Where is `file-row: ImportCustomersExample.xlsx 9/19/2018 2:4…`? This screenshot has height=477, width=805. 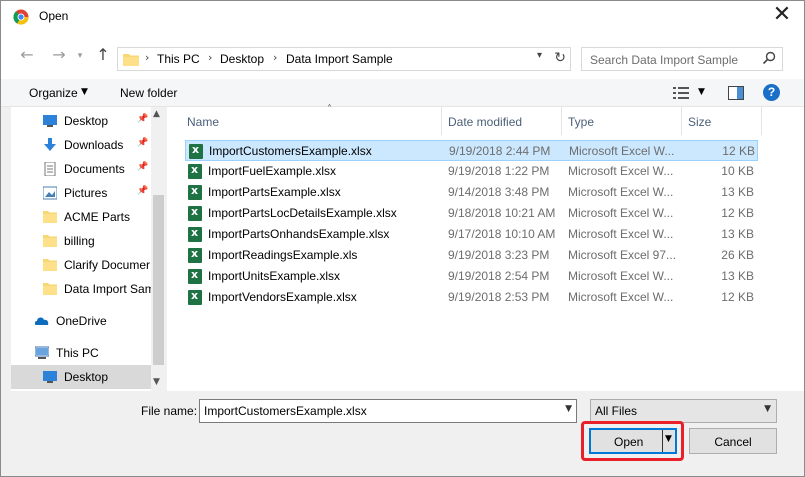 file-row: ImportCustomersExample.xlsx 9/19/2018 2:4… is located at coordinates (471, 150).